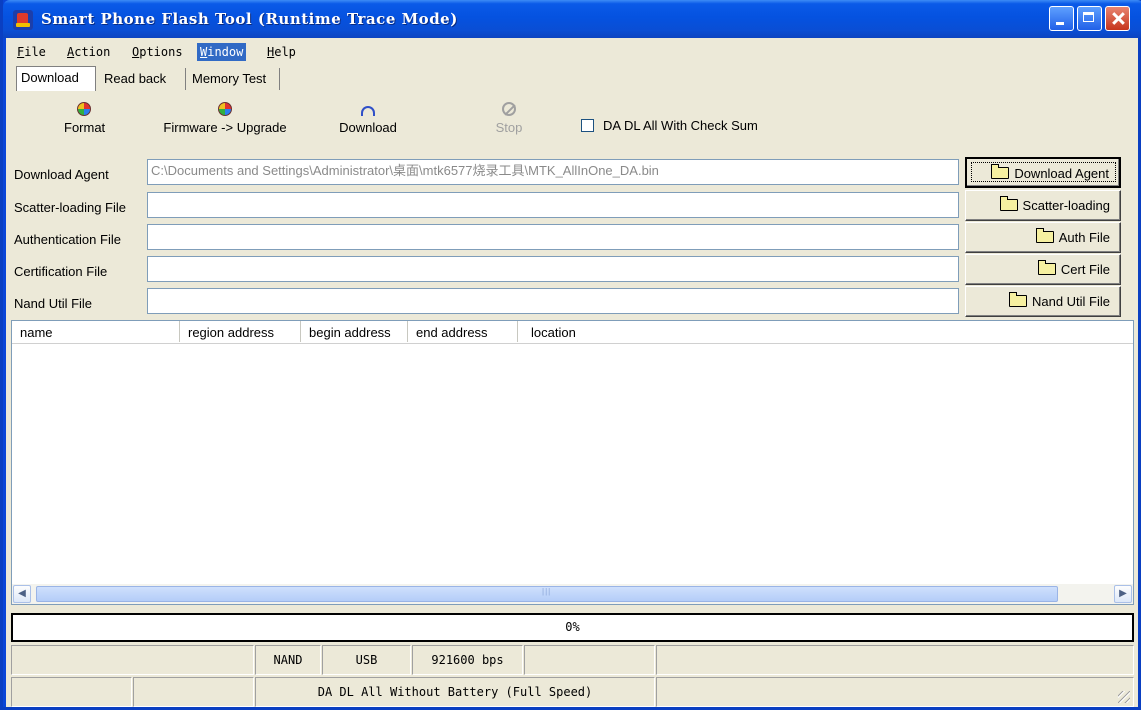 This screenshot has width=1141, height=710. I want to click on checksum-checkbox: DA DL All With Check Sum, so click(669, 125).